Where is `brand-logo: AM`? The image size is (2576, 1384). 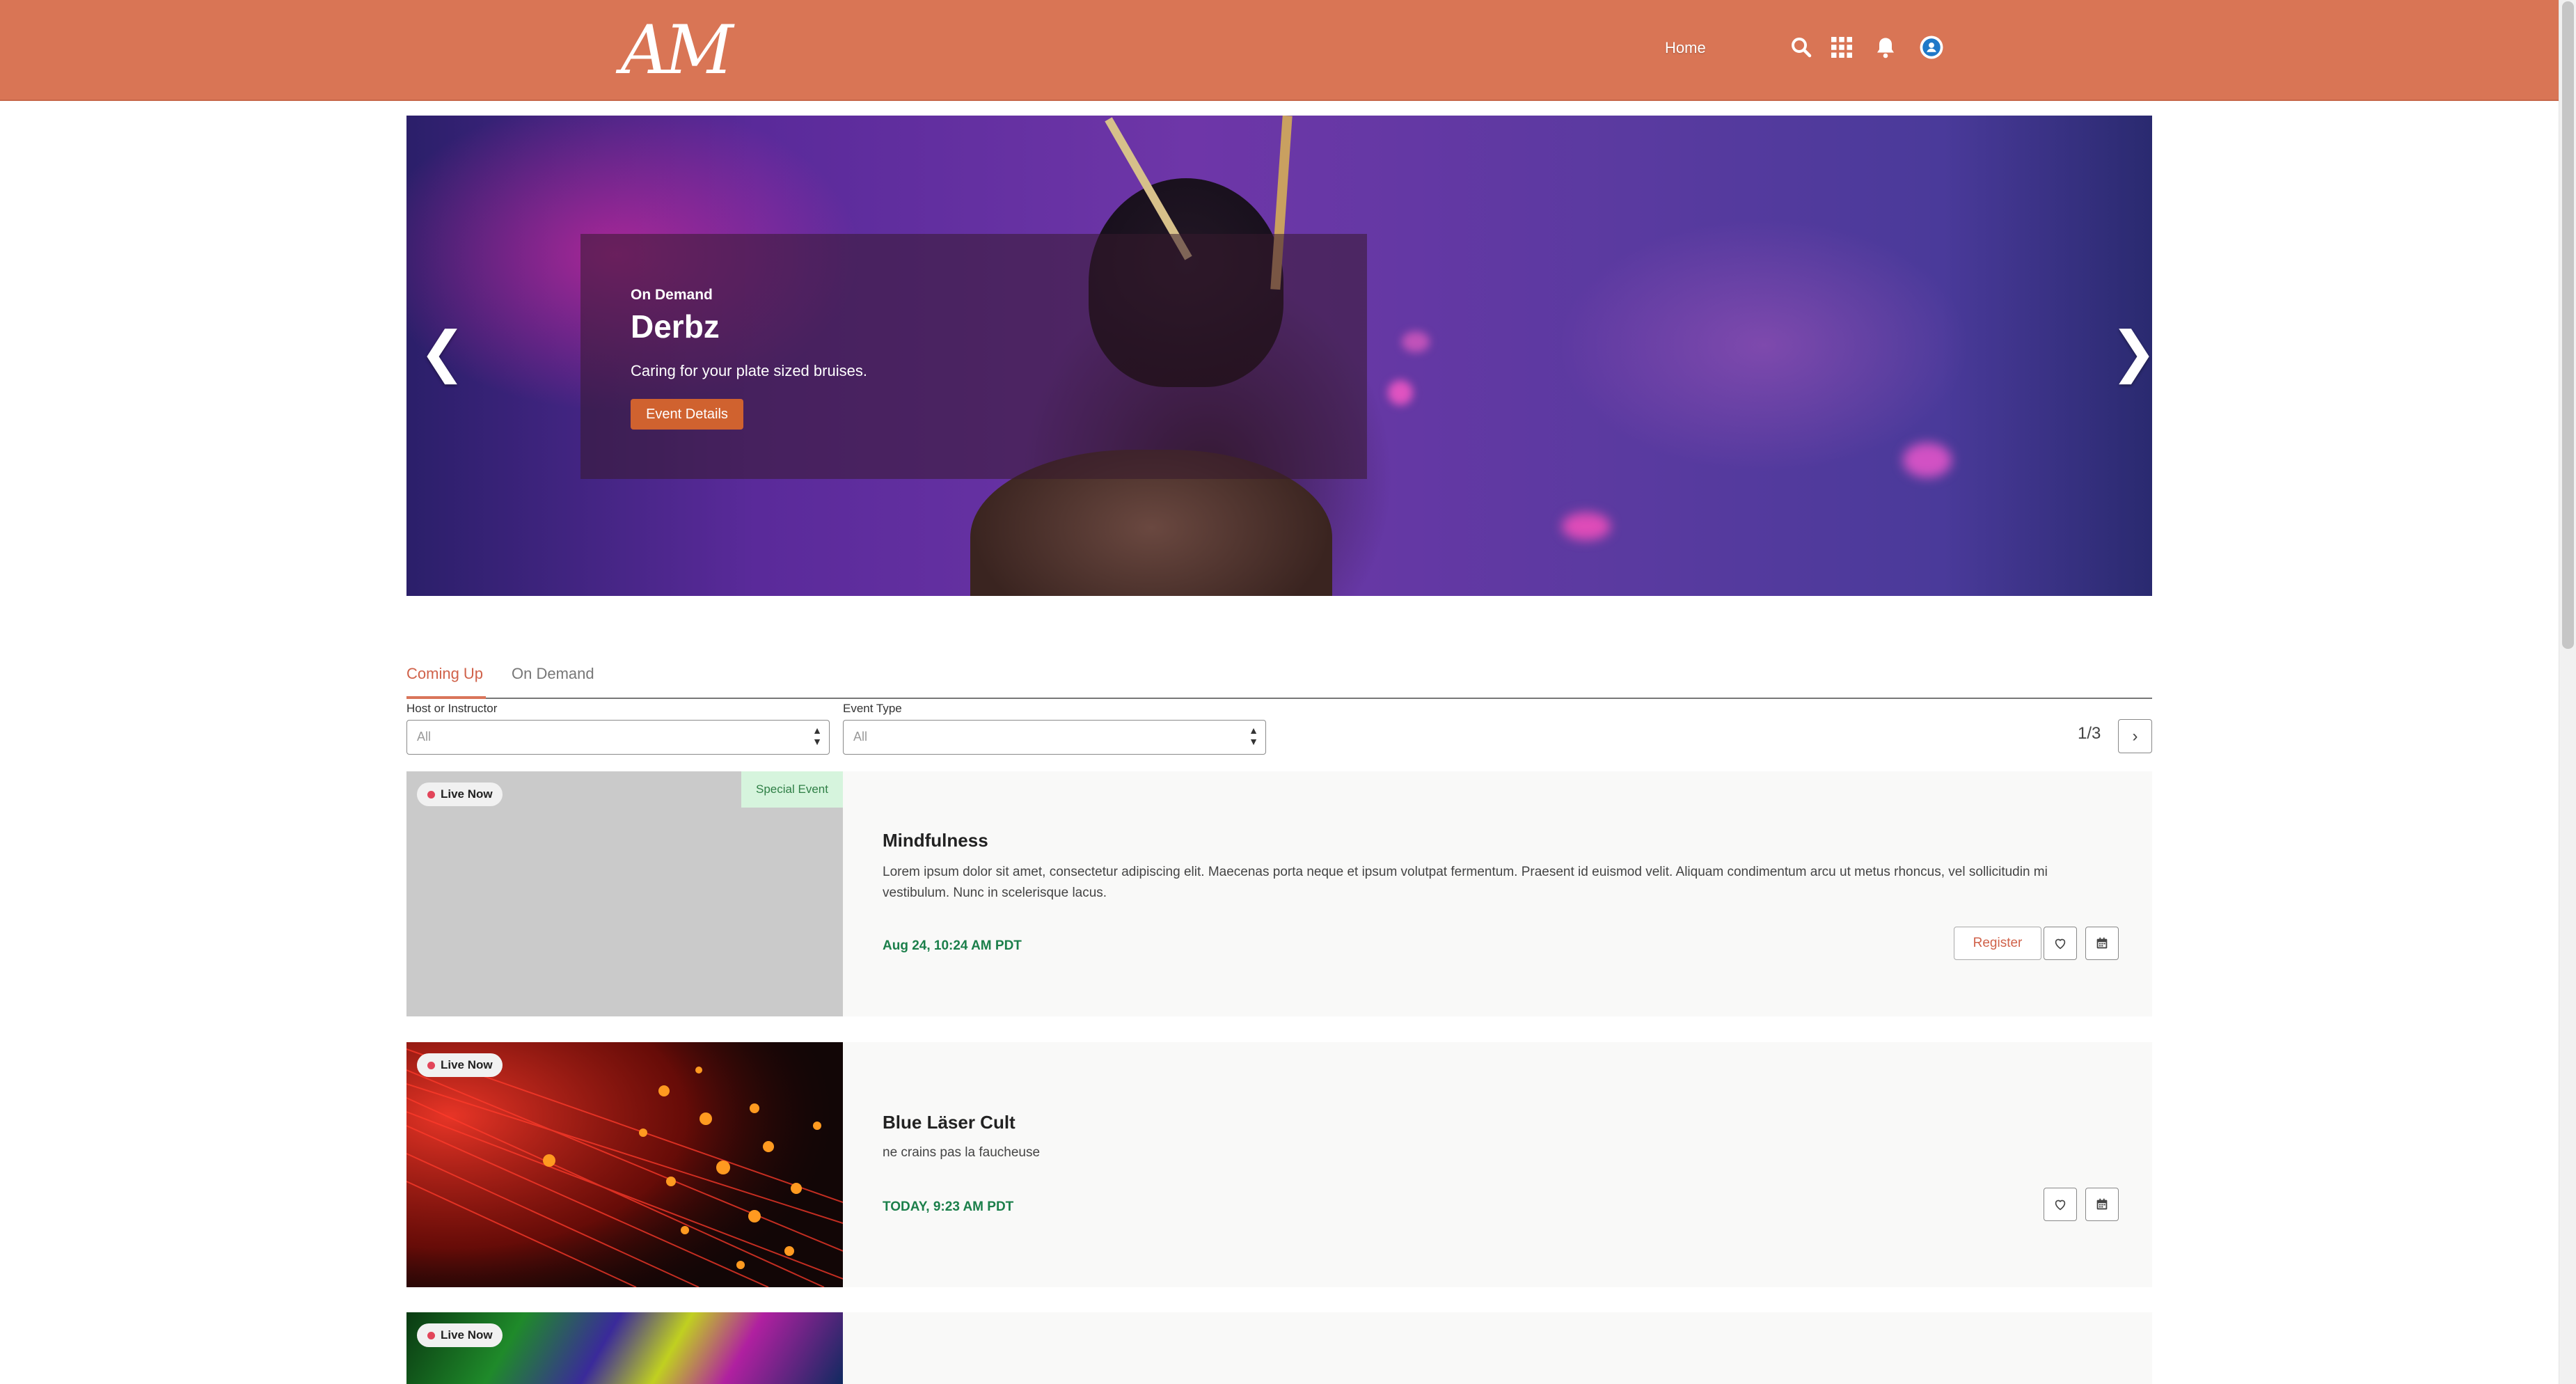 brand-logo: AM is located at coordinates (687, 50).